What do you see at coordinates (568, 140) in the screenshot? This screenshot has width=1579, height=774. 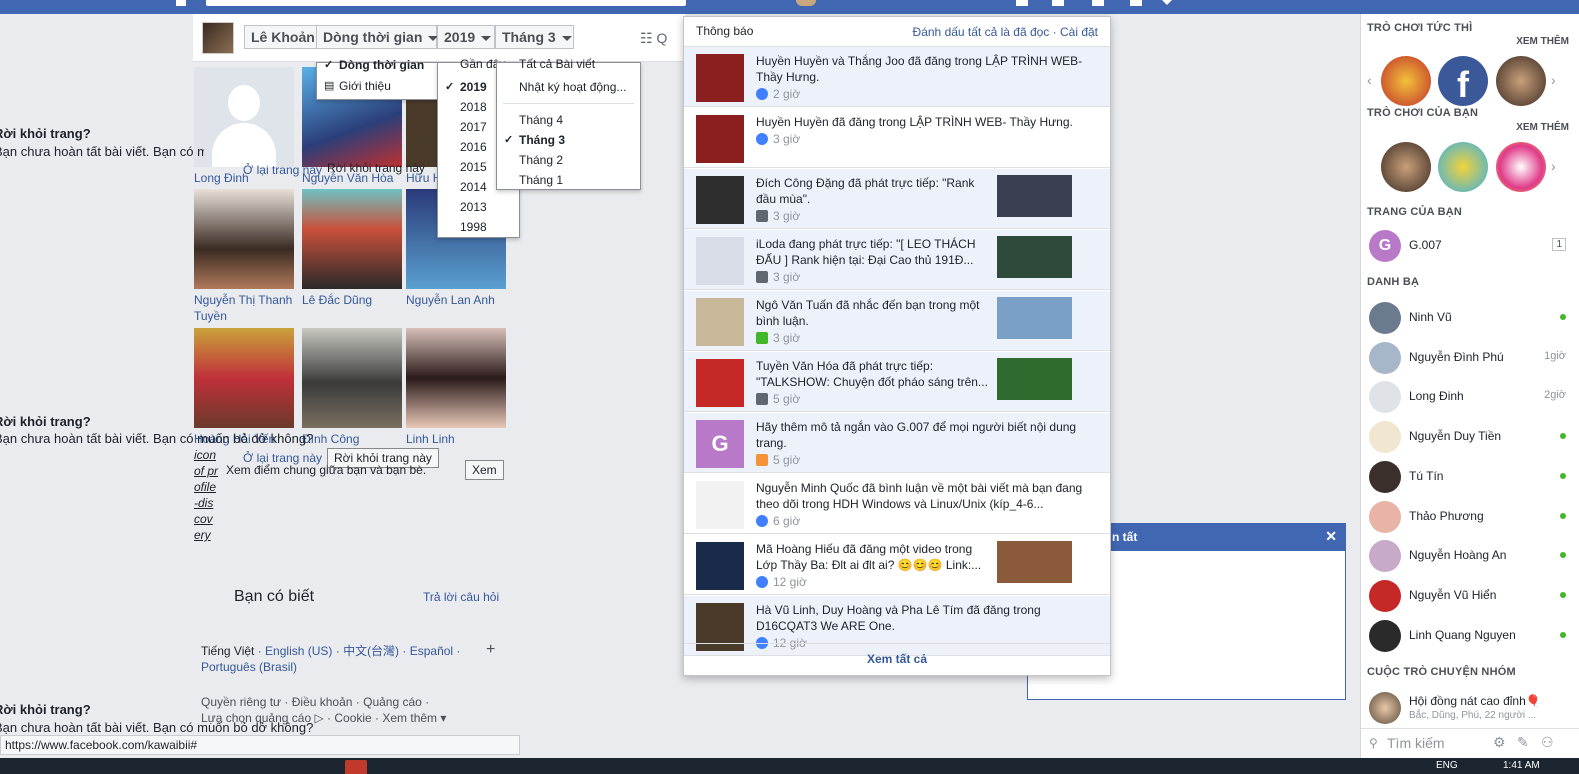 I see `month-menu-item: ✓ Tháng 3` at bounding box center [568, 140].